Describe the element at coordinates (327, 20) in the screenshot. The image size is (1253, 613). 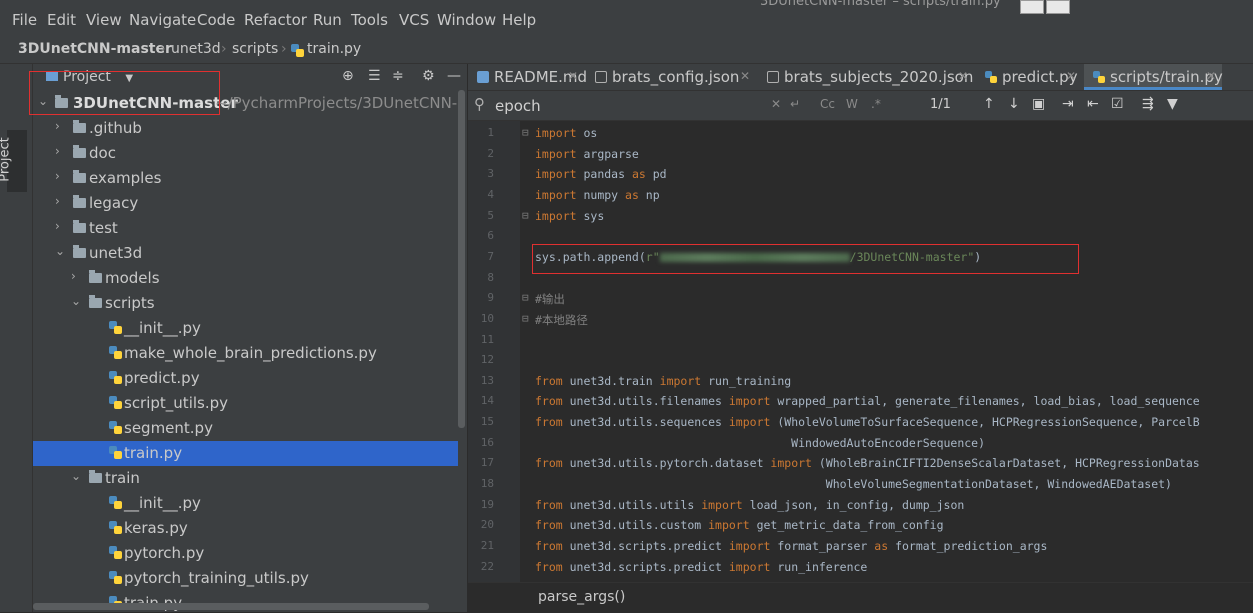
I see `menu-run: Run` at that location.